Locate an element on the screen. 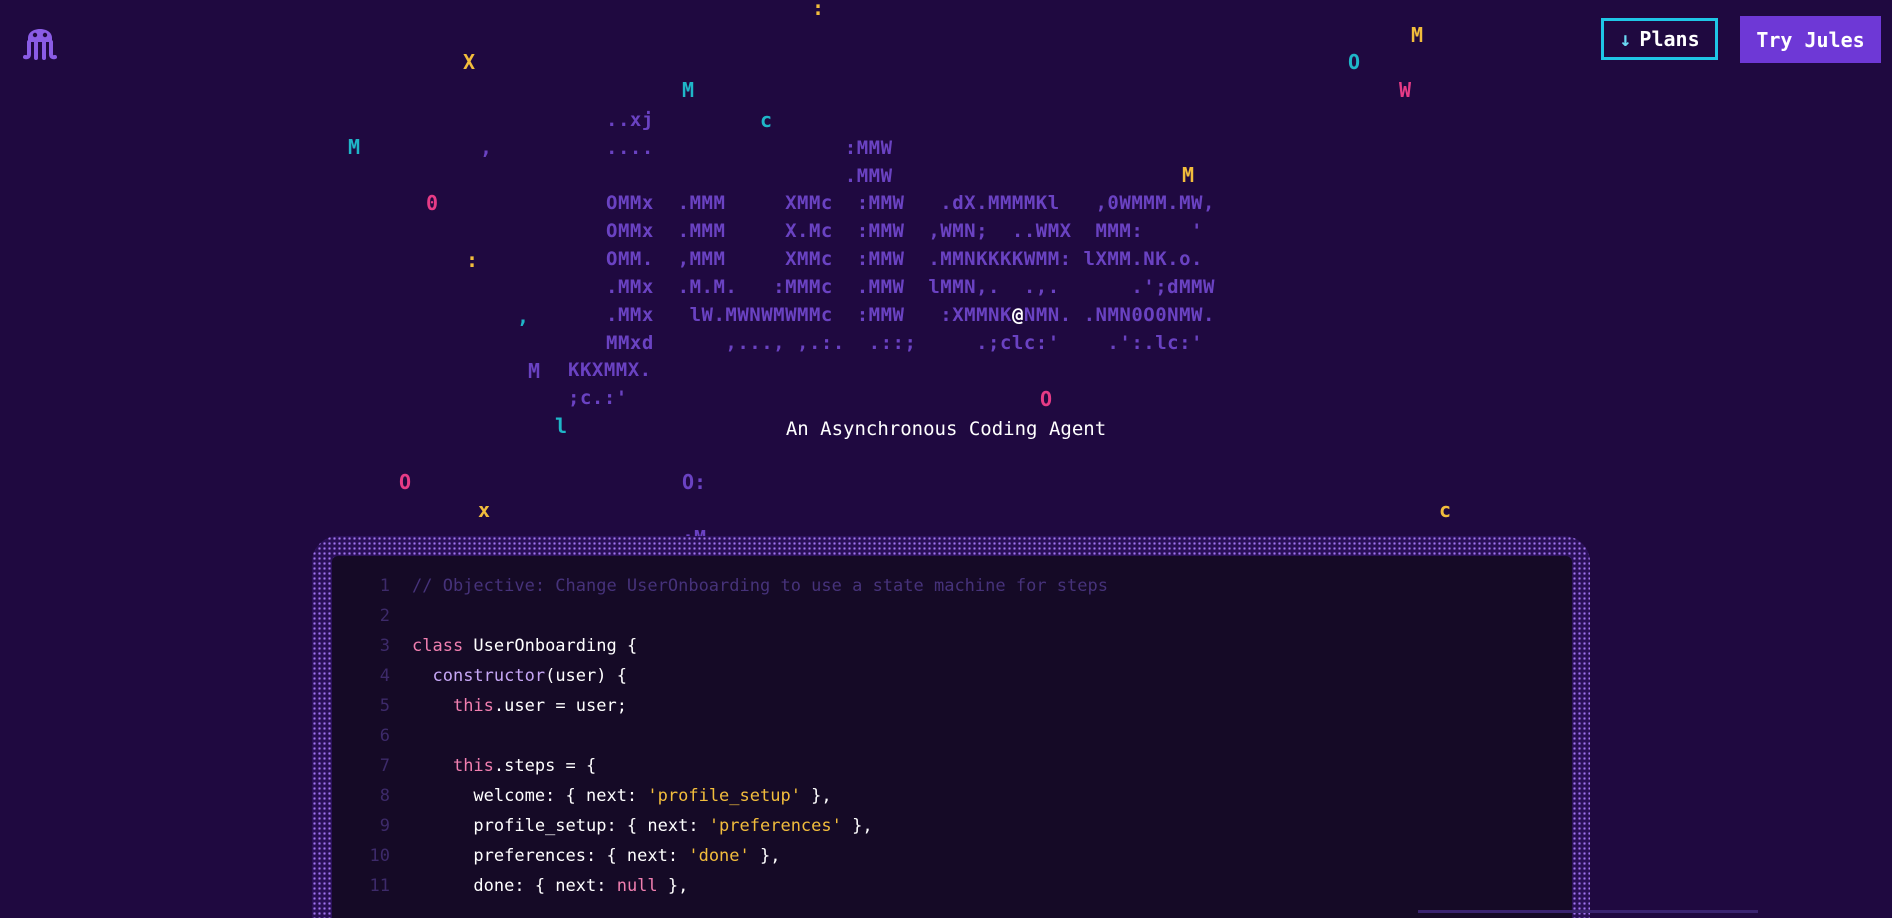  ascii-line: .MMW is located at coordinates (749, 176).